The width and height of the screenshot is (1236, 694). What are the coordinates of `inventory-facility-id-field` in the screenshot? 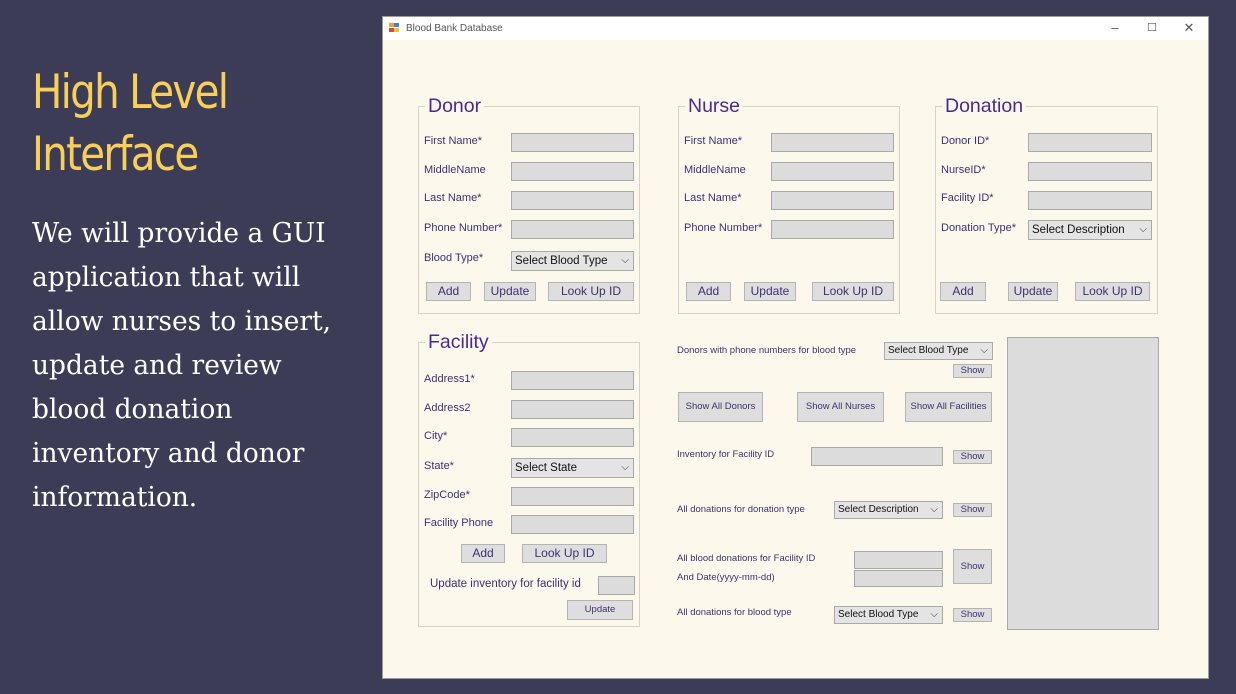 It's located at (877, 456).